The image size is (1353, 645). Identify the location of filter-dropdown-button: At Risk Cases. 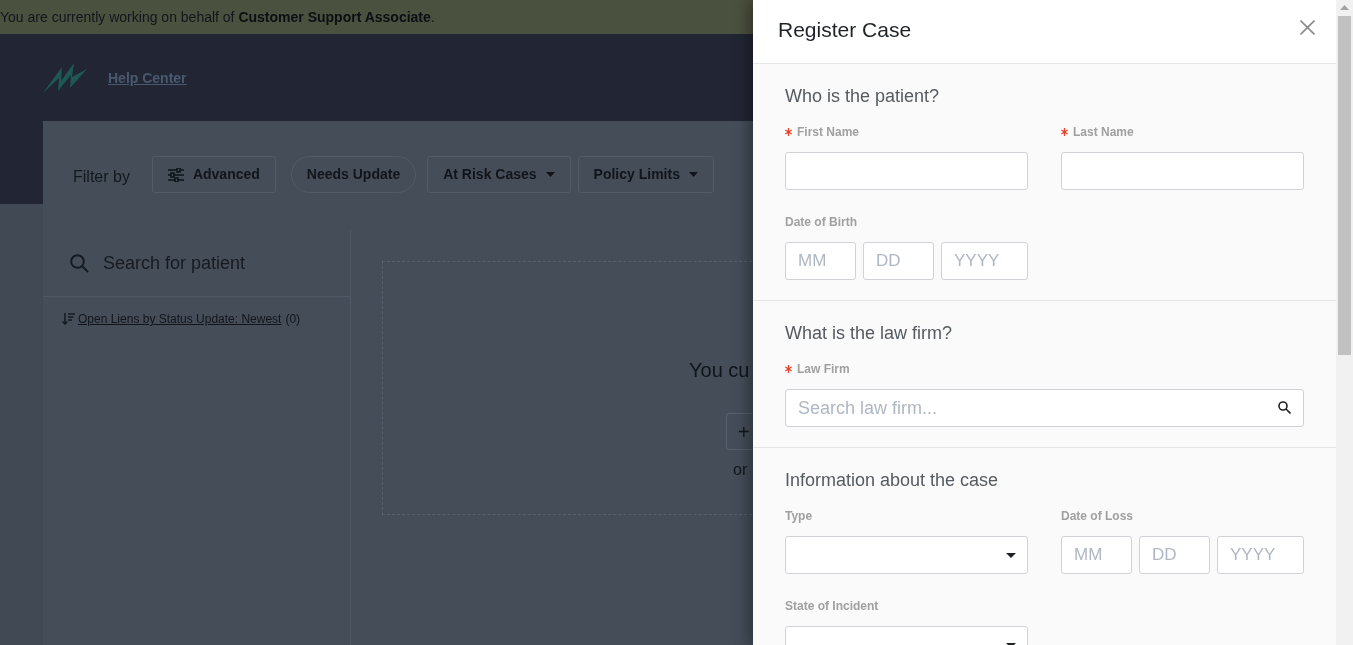
(499, 174).